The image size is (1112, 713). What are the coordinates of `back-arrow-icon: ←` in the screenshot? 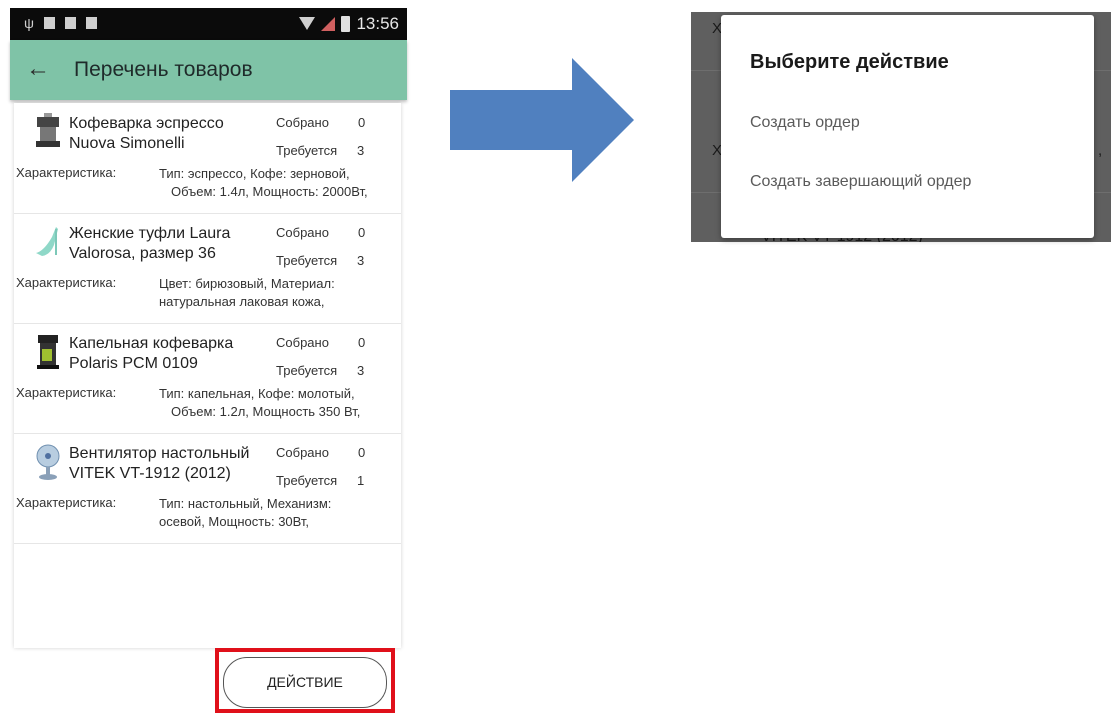 It's located at (38, 69).